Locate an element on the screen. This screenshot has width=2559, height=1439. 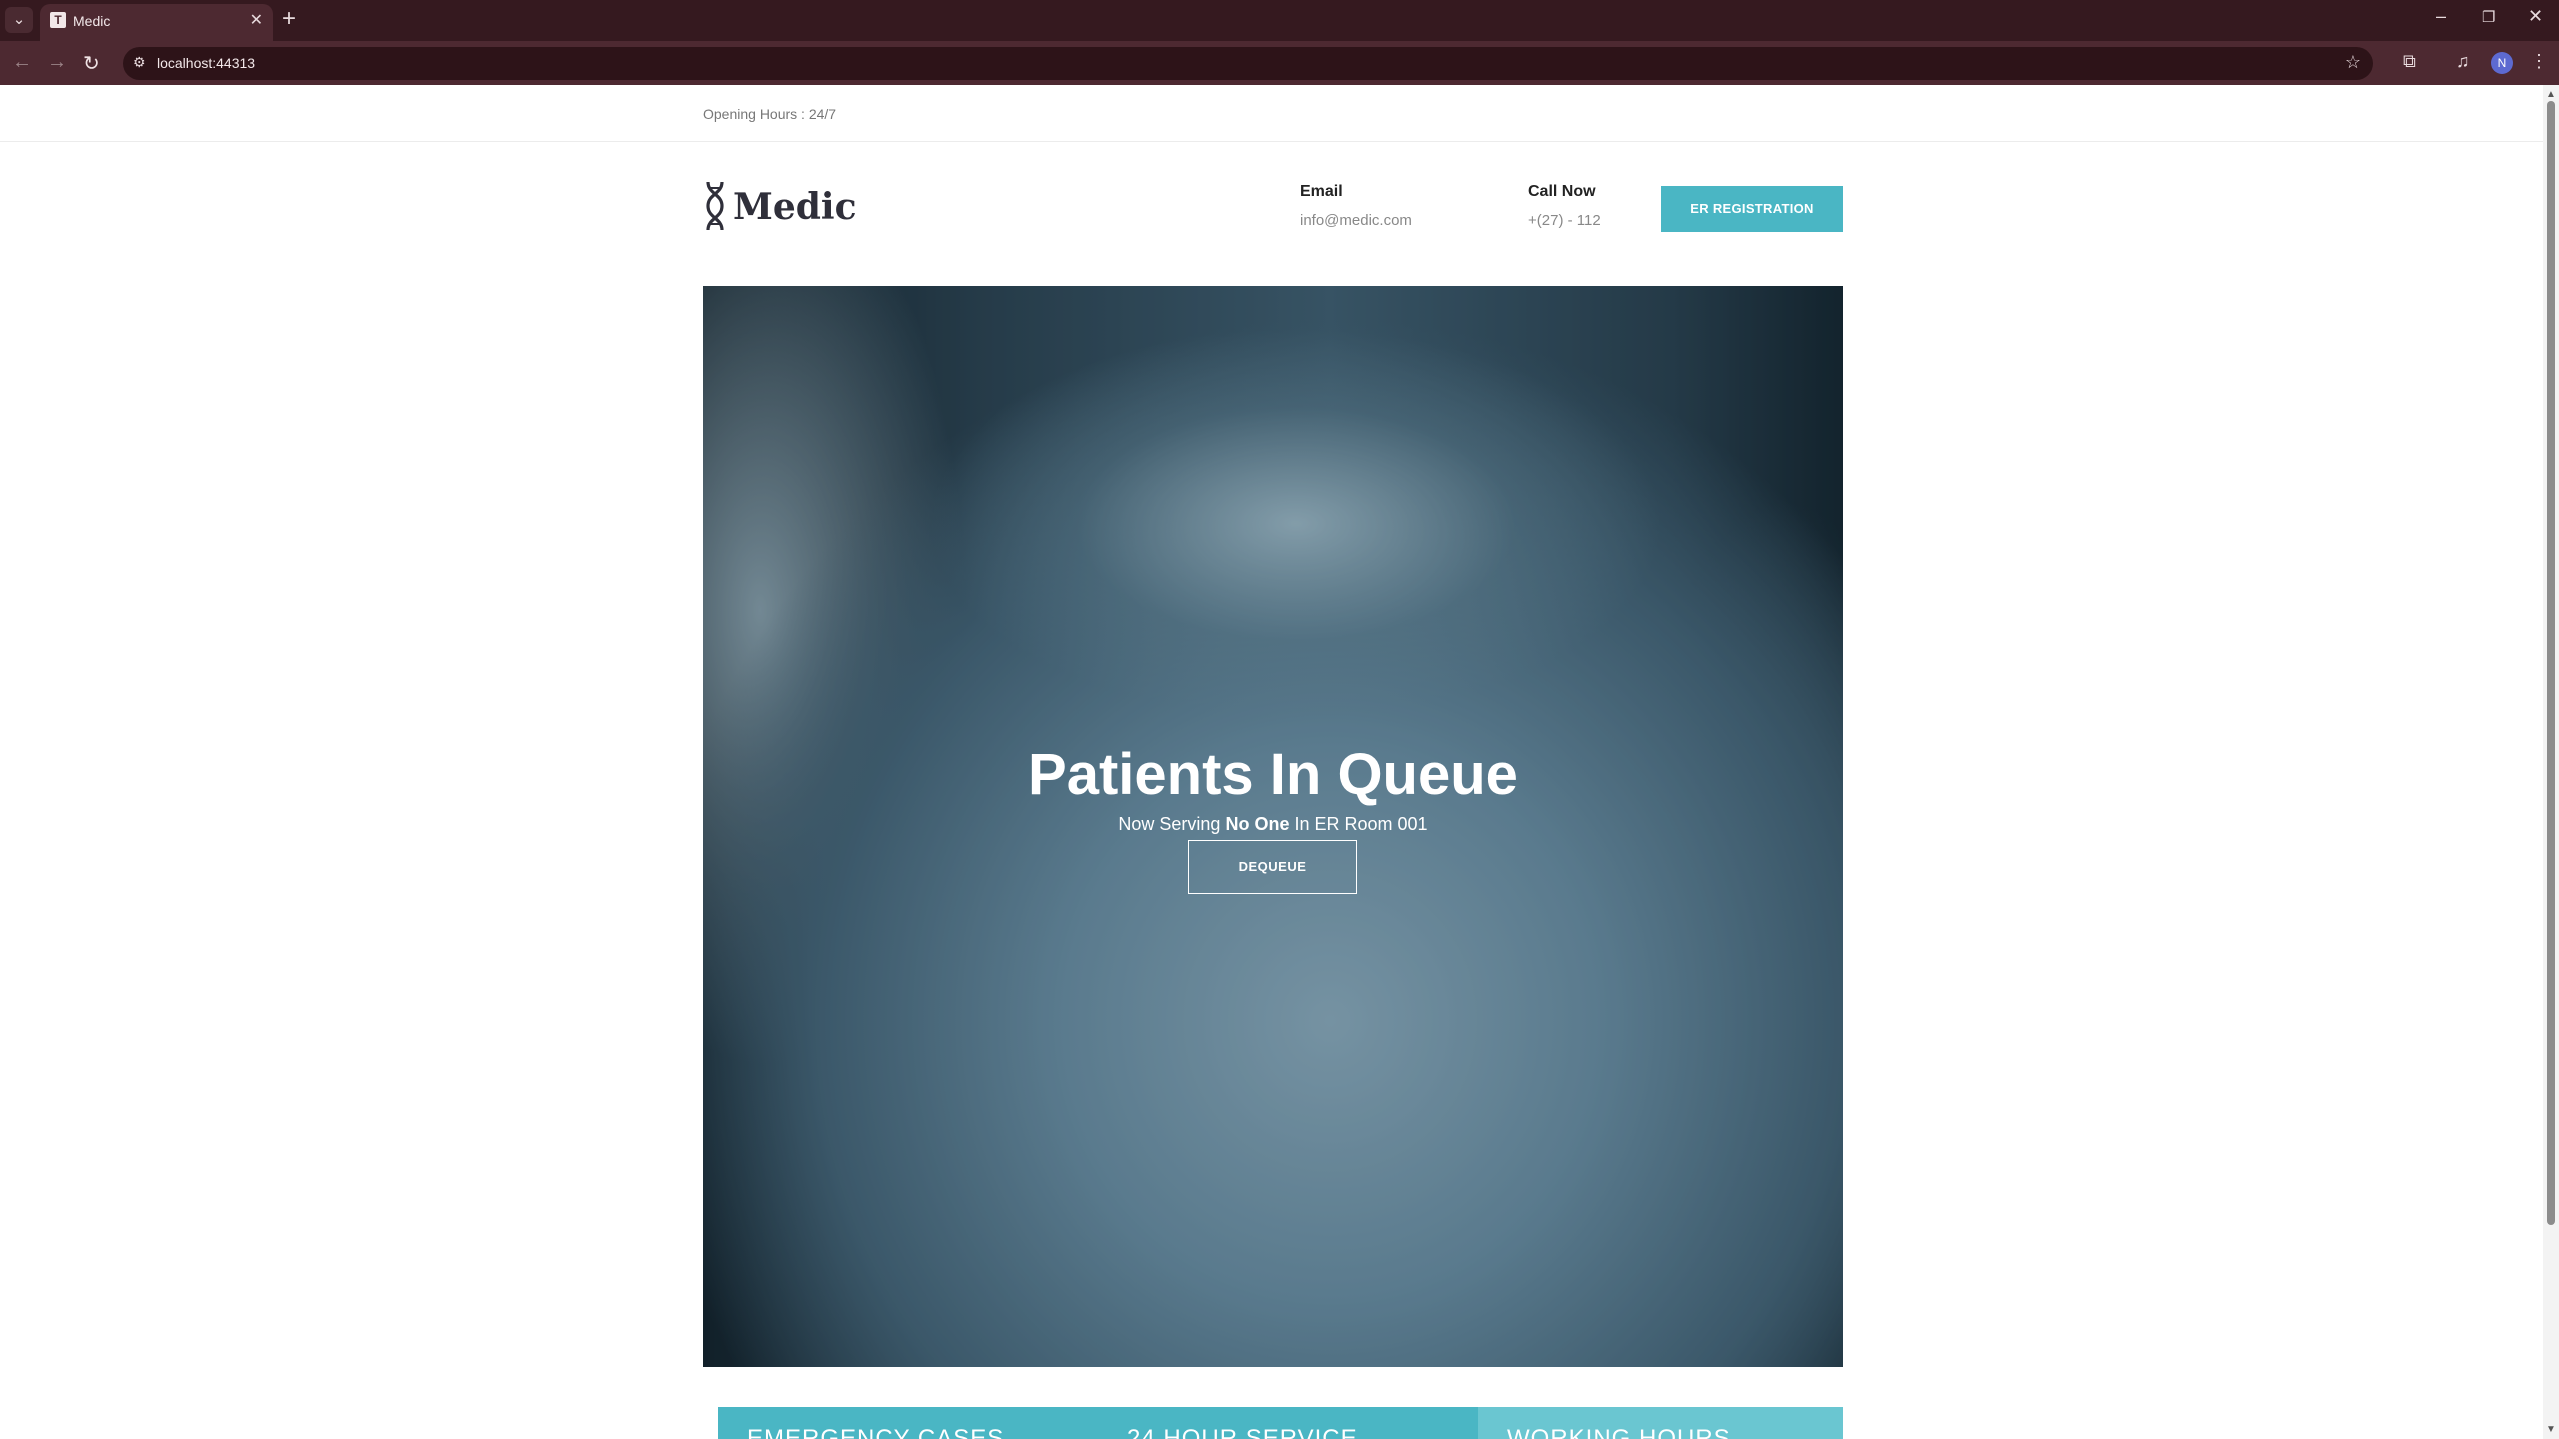
email-info: Email info@medic.com is located at coordinates (1356, 206).